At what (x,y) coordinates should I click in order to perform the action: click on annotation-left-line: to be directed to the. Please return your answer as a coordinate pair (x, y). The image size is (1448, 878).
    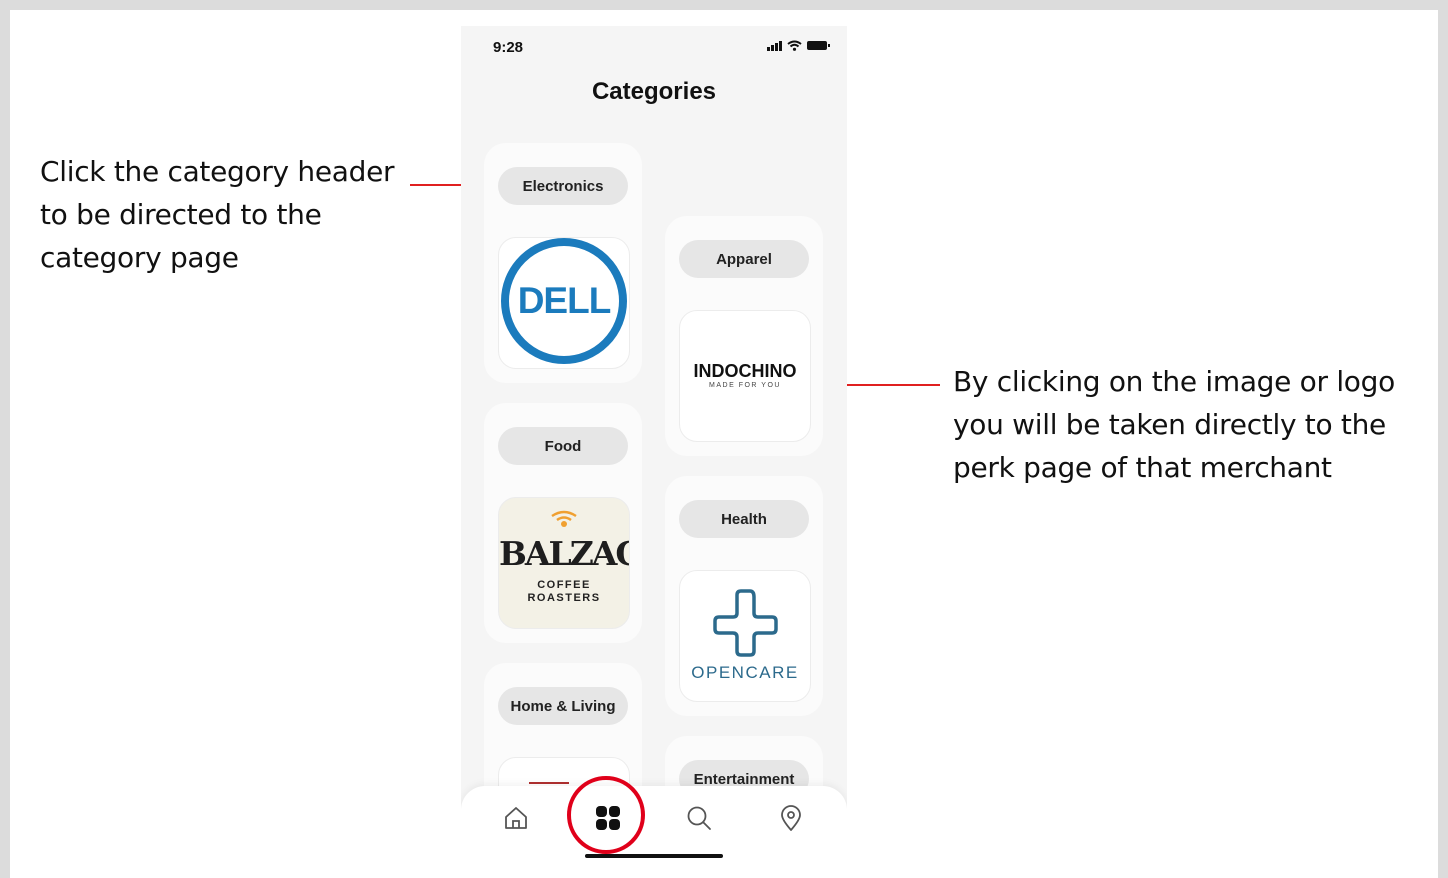
    Looking at the image, I should click on (181, 214).